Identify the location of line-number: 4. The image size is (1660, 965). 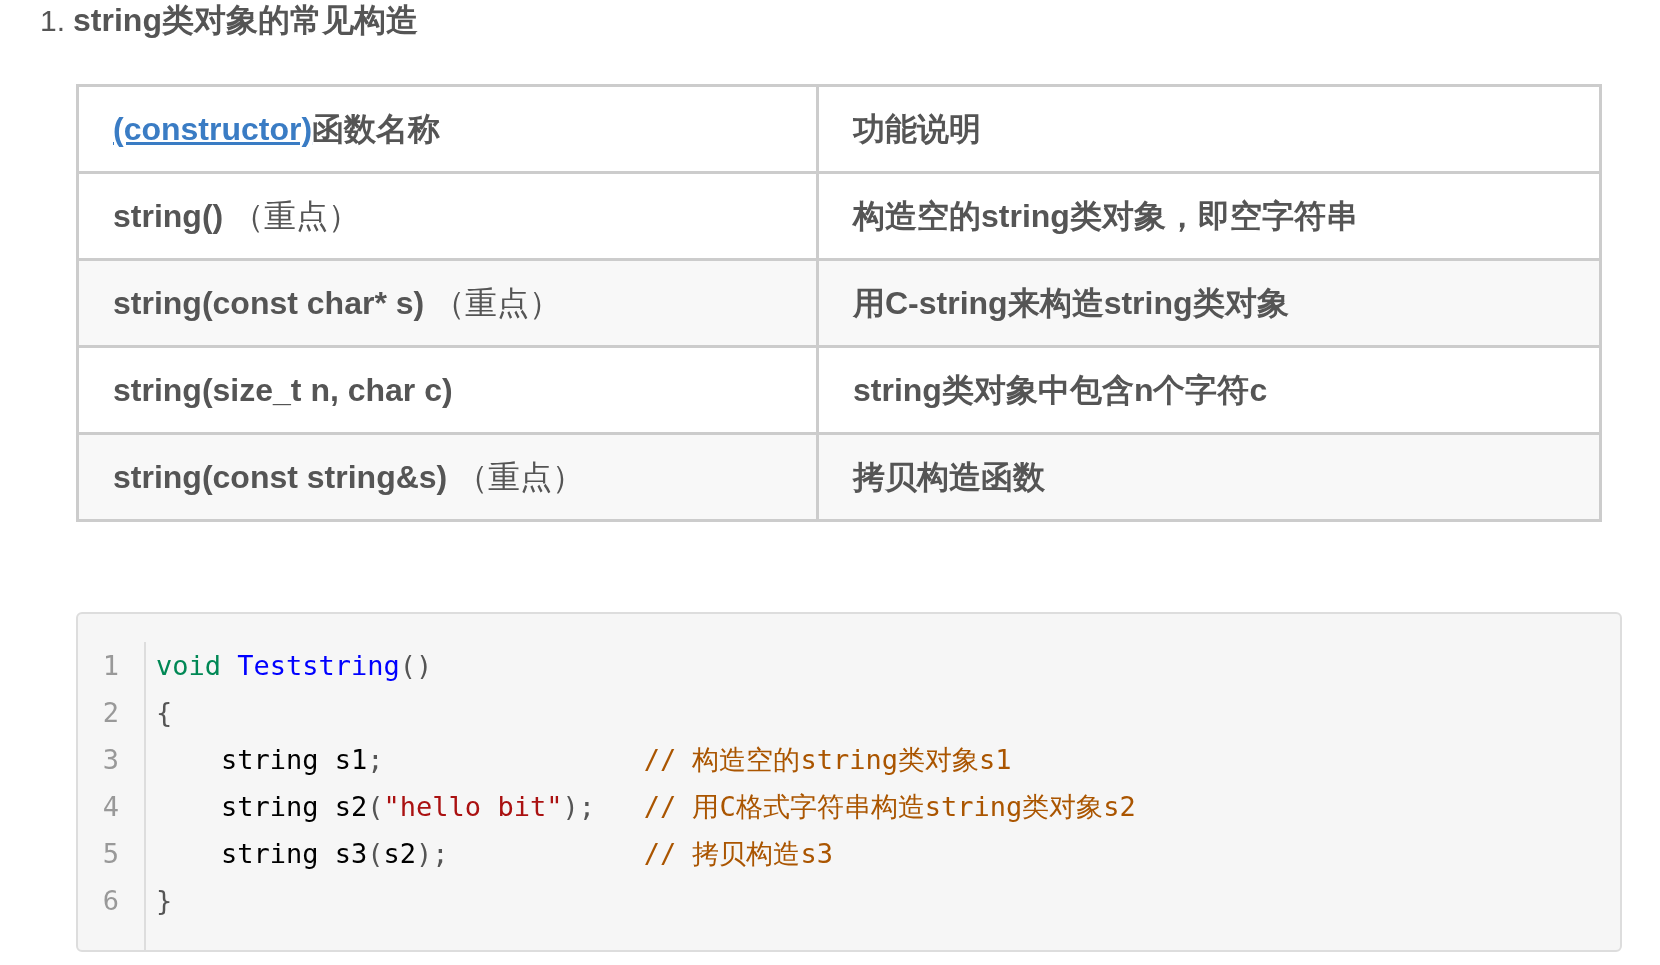
(111, 807).